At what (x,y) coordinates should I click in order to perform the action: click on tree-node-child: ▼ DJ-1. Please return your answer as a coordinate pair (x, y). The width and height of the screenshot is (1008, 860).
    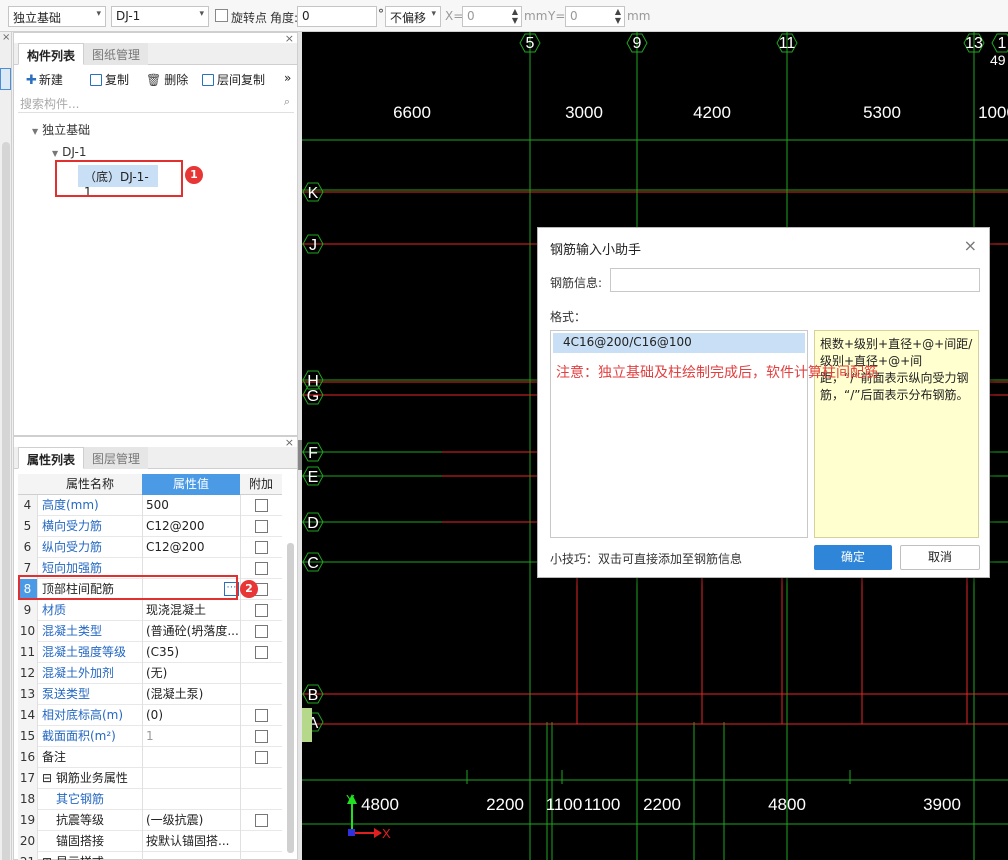
    Looking at the image, I should click on (69, 152).